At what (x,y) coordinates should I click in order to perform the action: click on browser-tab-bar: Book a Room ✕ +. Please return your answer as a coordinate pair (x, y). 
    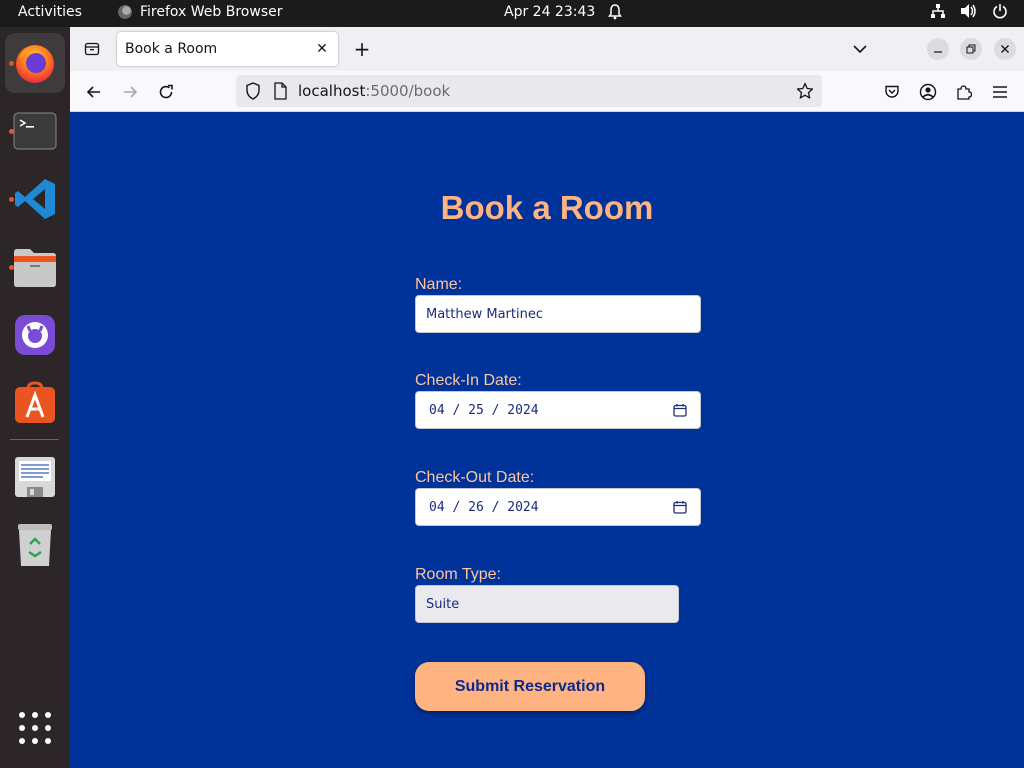
    Looking at the image, I should click on (547, 49).